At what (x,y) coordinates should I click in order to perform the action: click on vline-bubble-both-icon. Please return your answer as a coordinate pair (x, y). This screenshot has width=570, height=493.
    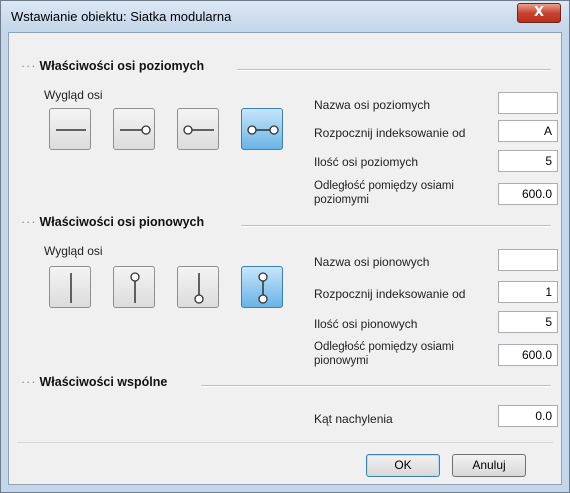
    Looking at the image, I should click on (263, 288).